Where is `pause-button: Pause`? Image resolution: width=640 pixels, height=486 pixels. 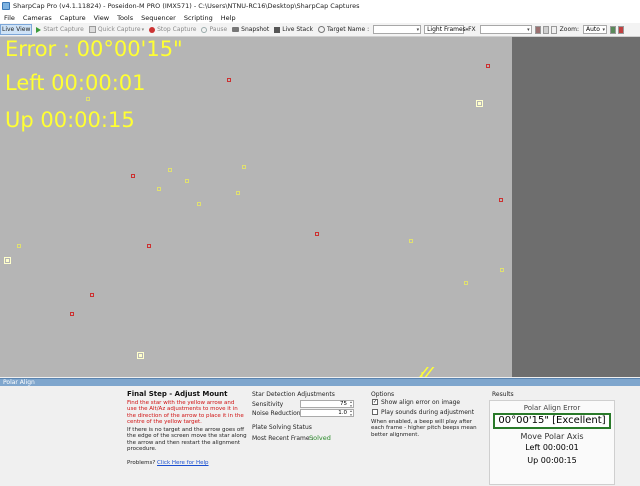
pause-button: Pause is located at coordinates (214, 29).